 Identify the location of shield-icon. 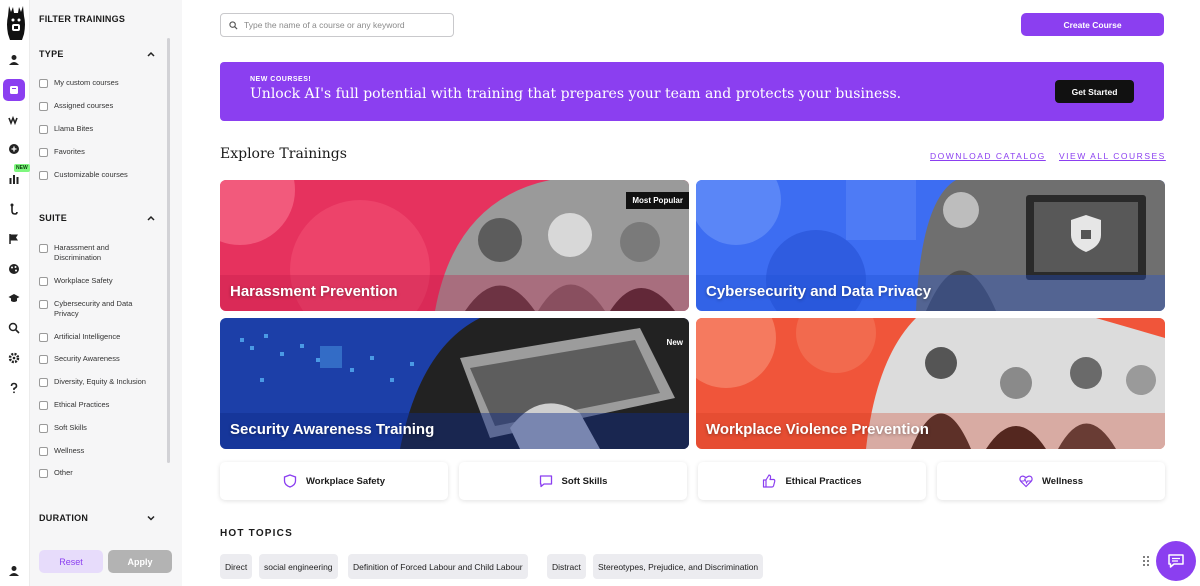
(290, 481).